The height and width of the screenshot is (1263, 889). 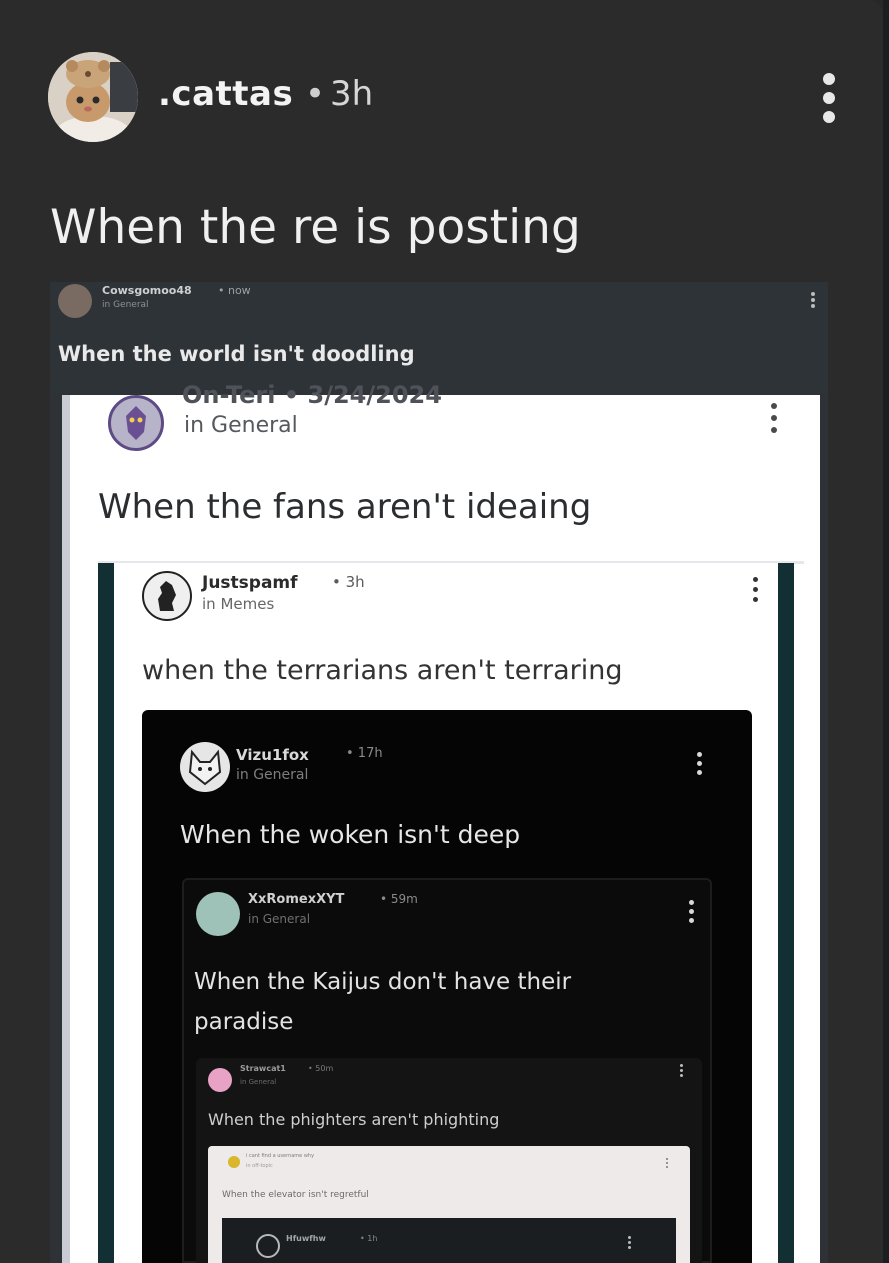 What do you see at coordinates (449, 1240) in the screenshot?
I see `embedded-post-level8: Hfuwfhw • 1h` at bounding box center [449, 1240].